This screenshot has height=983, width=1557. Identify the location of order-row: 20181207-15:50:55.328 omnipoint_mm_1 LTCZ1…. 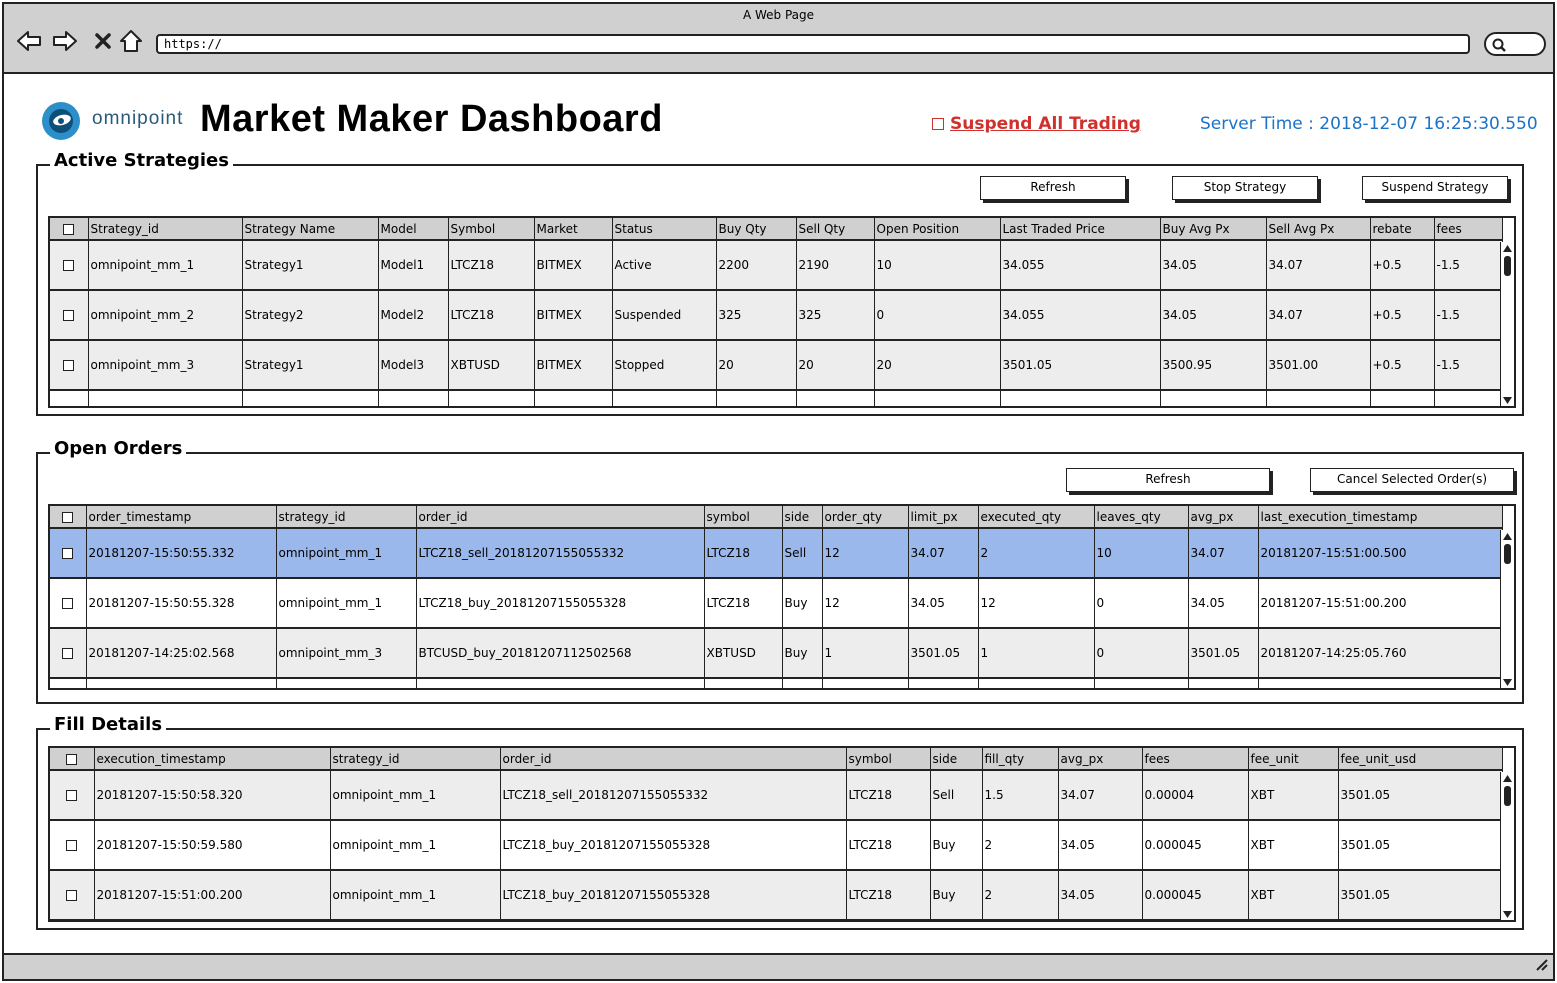
(776, 603).